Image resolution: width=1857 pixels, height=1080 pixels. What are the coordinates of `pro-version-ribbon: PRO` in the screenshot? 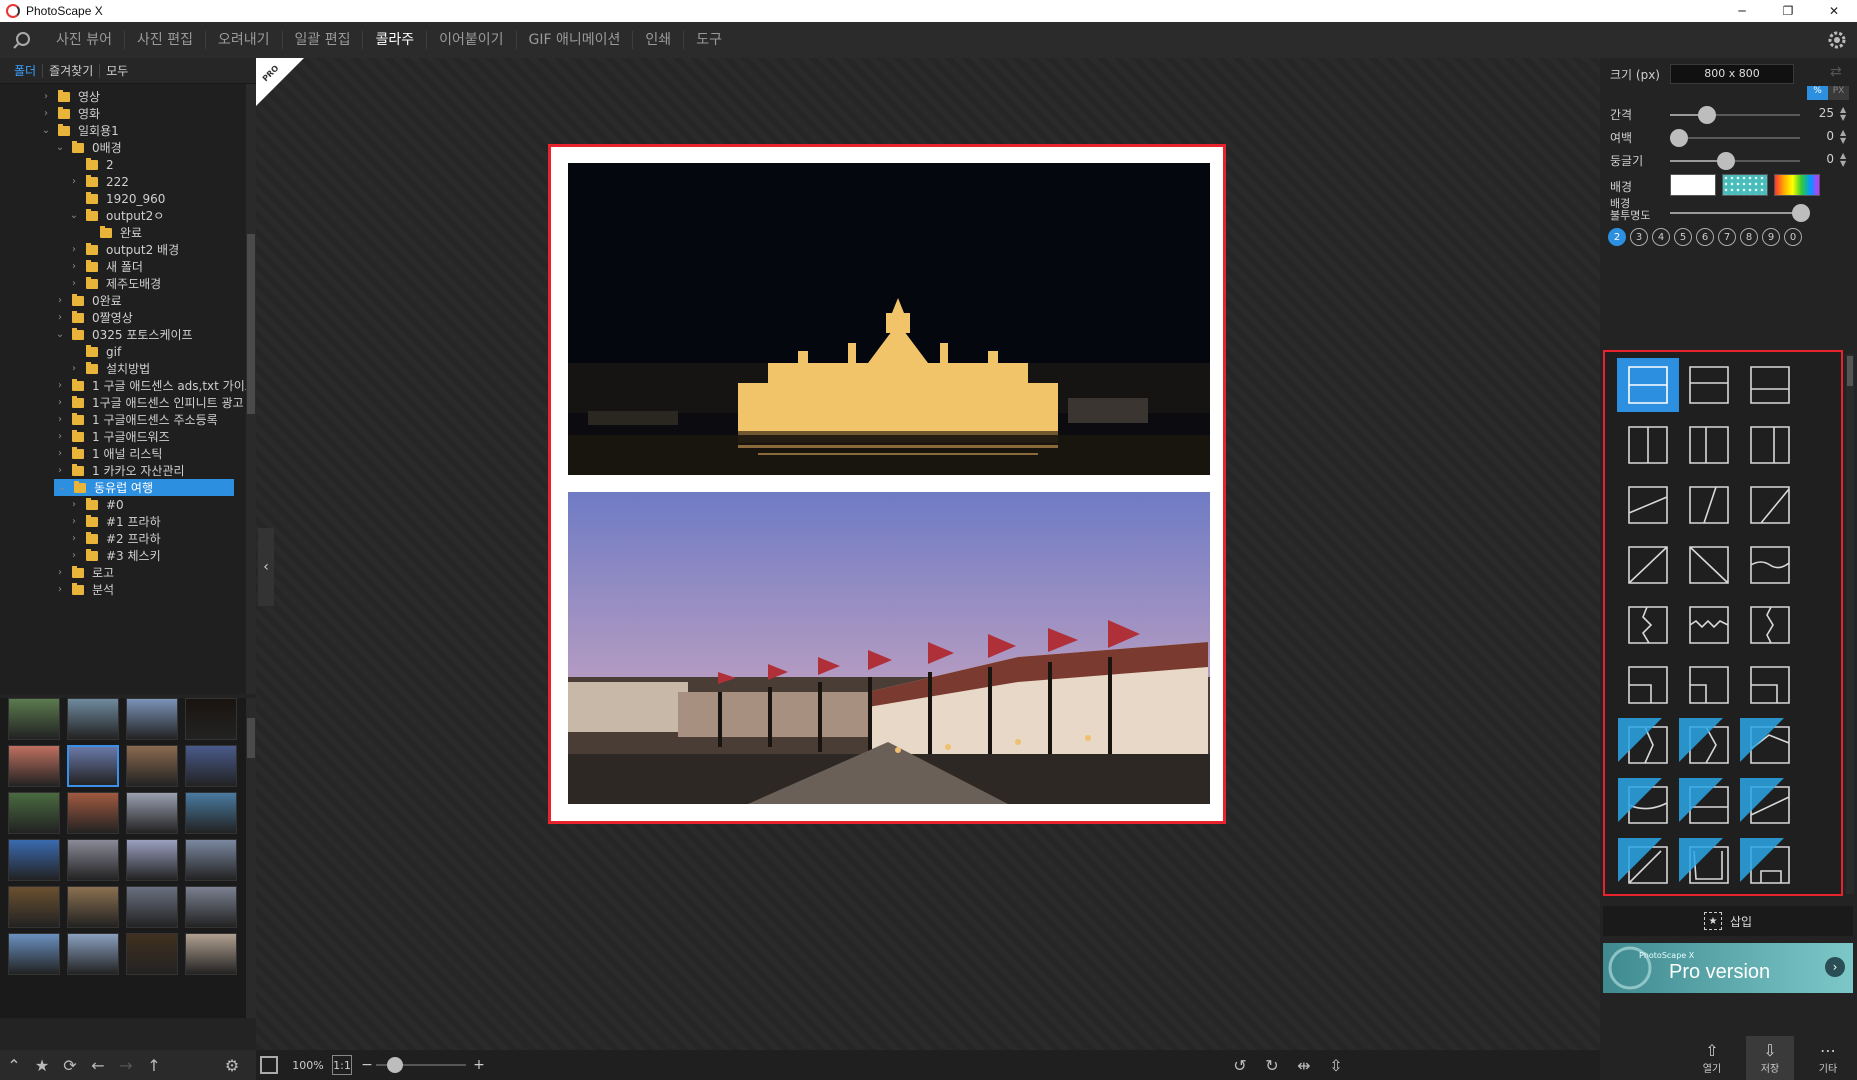 It's located at (280, 82).